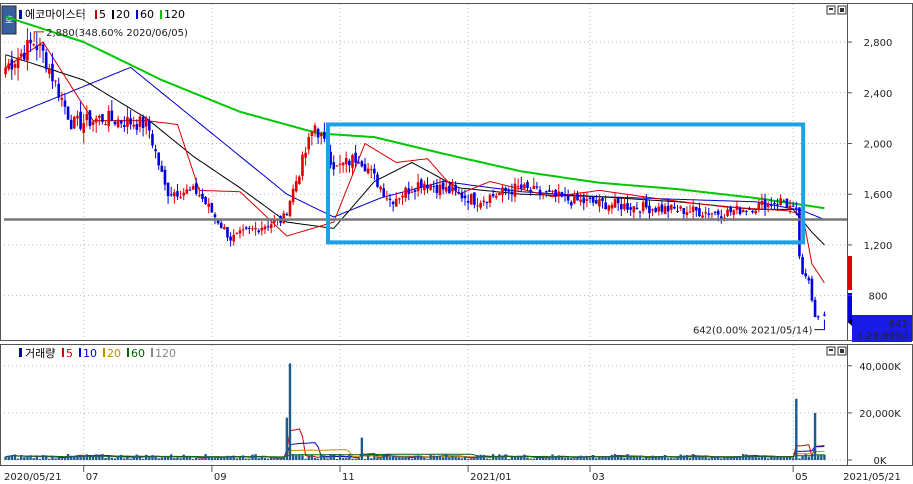 The height and width of the screenshot is (484, 913). I want to click on y-tick-label: 2,800, so click(878, 43).